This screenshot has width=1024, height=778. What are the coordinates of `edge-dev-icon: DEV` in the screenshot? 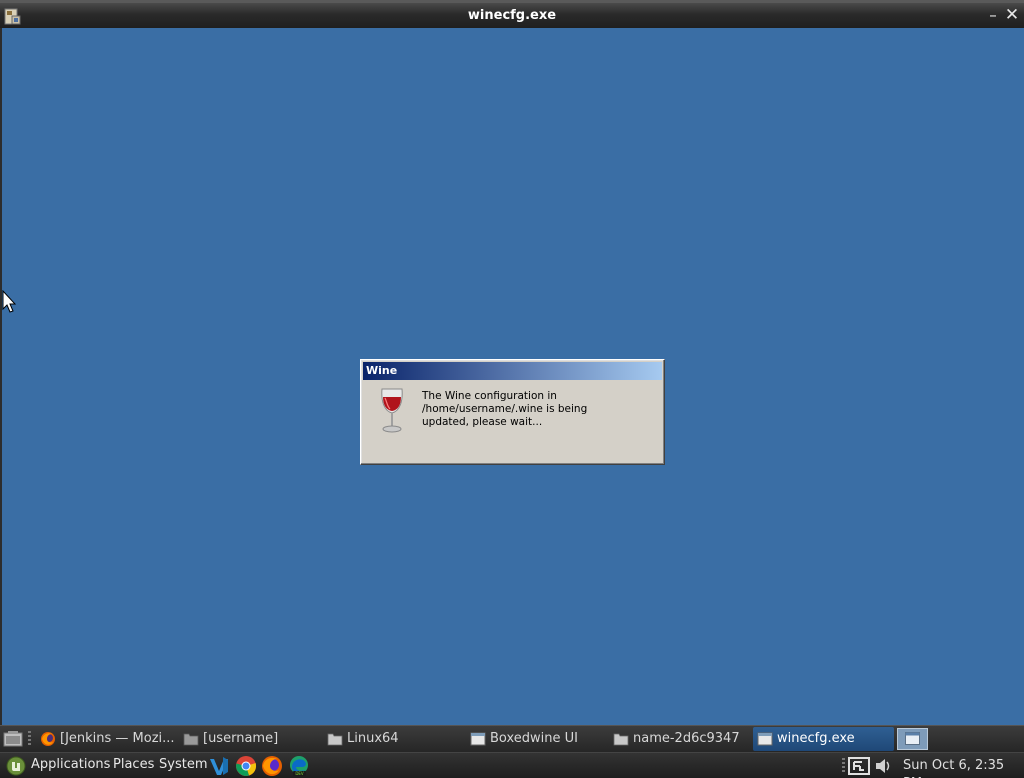 It's located at (299, 766).